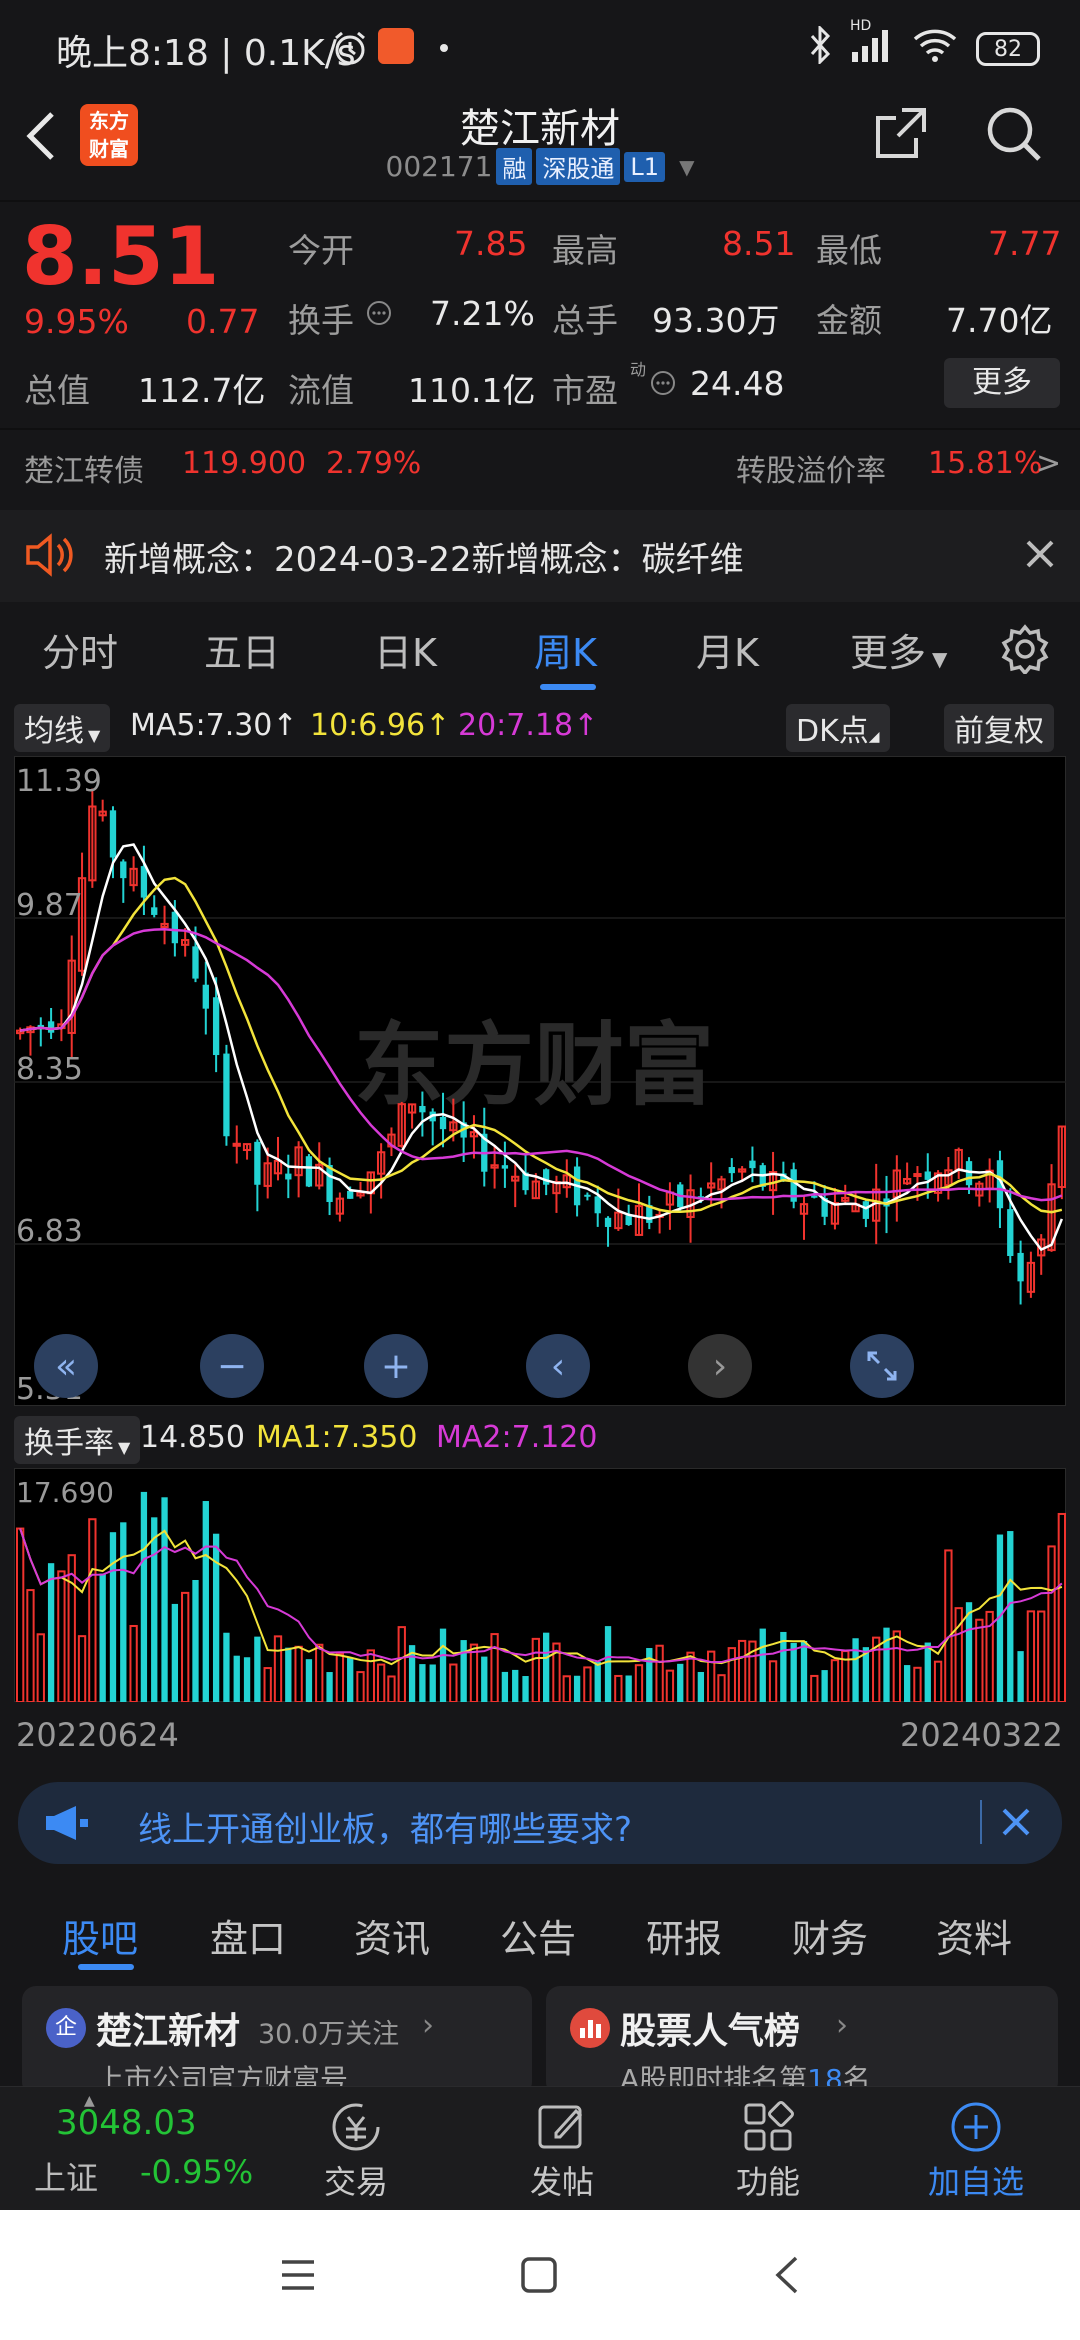 Image resolution: width=1080 pixels, height=2340 pixels. What do you see at coordinates (100, 1935) in the screenshot?
I see `tab-guba: 股吧` at bounding box center [100, 1935].